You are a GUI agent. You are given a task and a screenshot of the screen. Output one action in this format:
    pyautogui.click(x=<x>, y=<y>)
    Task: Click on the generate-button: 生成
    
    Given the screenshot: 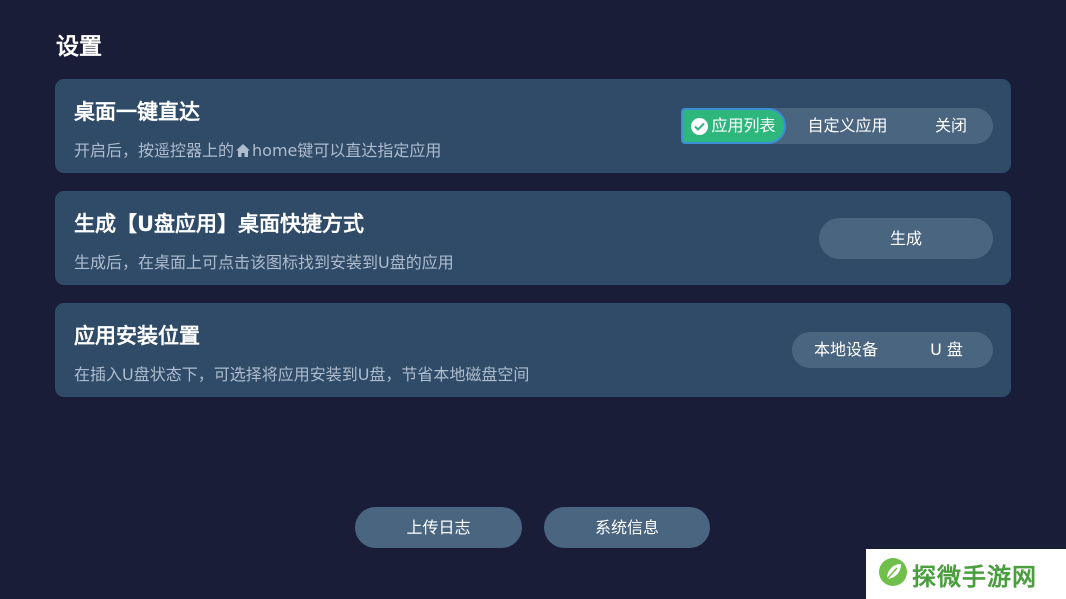 What is the action you would take?
    pyautogui.click(x=906, y=238)
    